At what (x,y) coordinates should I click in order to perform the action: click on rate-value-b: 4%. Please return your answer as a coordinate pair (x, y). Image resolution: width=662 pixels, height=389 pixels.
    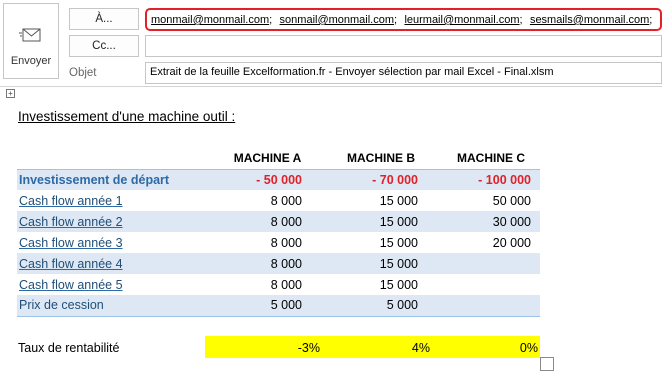
    Looking at the image, I should click on (420, 348).